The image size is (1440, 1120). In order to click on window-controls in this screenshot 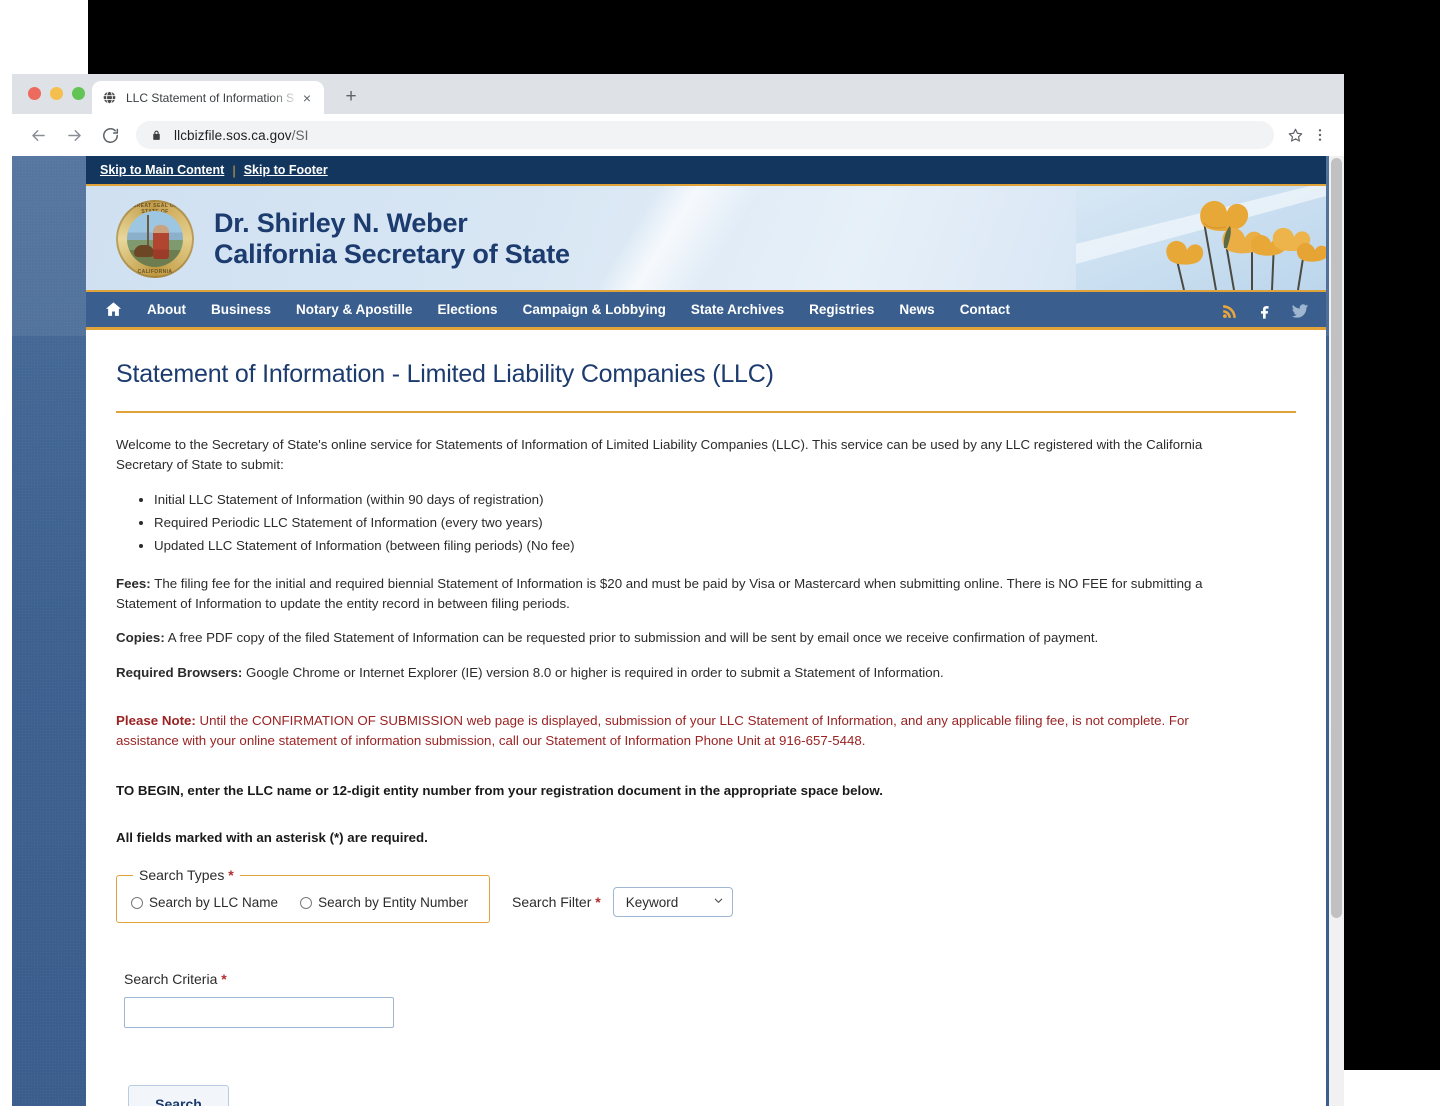, I will do `click(56, 93)`.